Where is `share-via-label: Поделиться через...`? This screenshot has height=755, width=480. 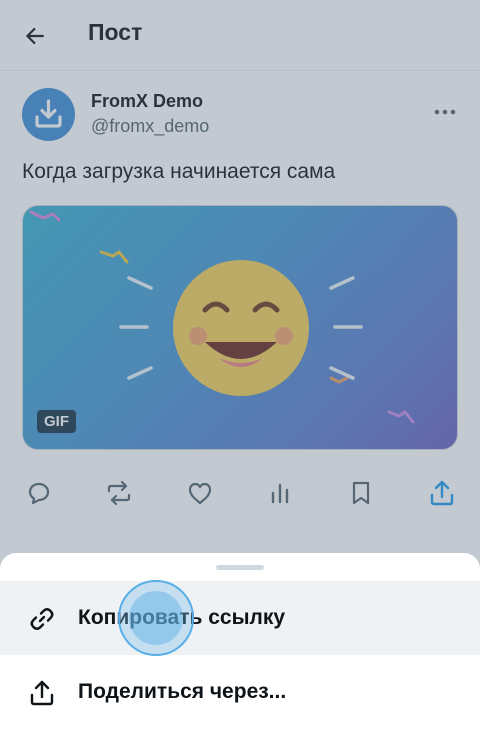 share-via-label: Поделиться через... is located at coordinates (182, 691).